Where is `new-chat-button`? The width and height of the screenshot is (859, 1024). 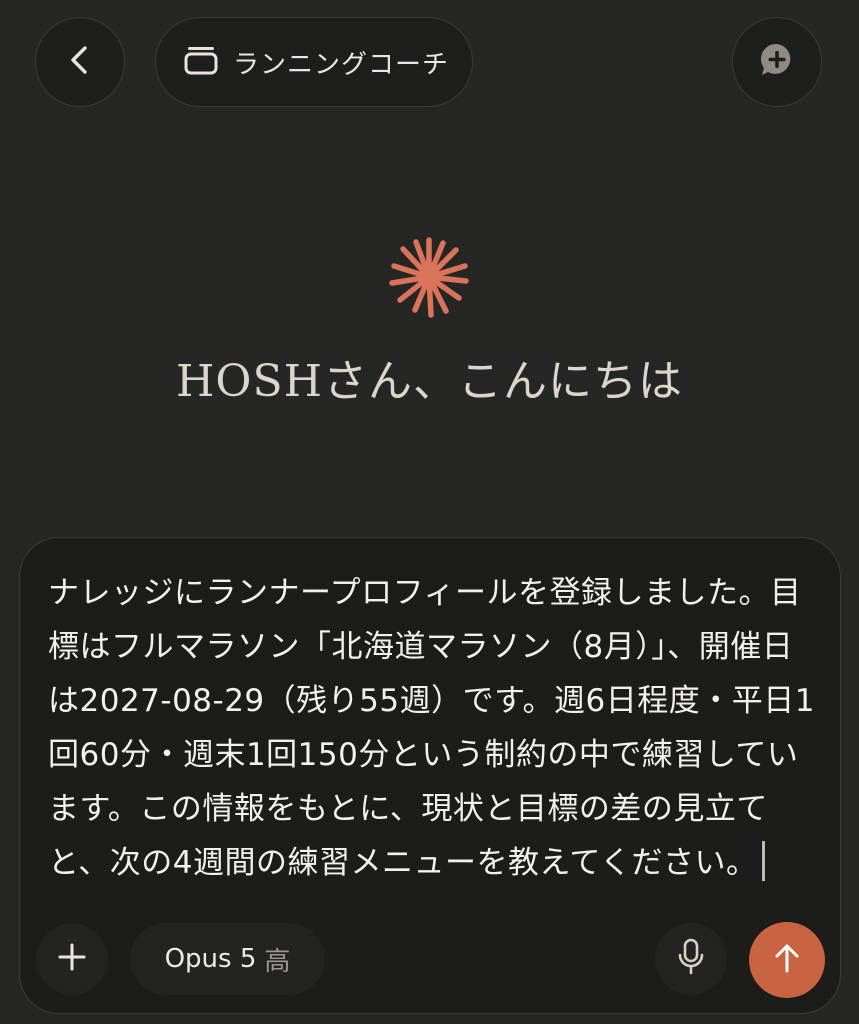 new-chat-button is located at coordinates (777, 62).